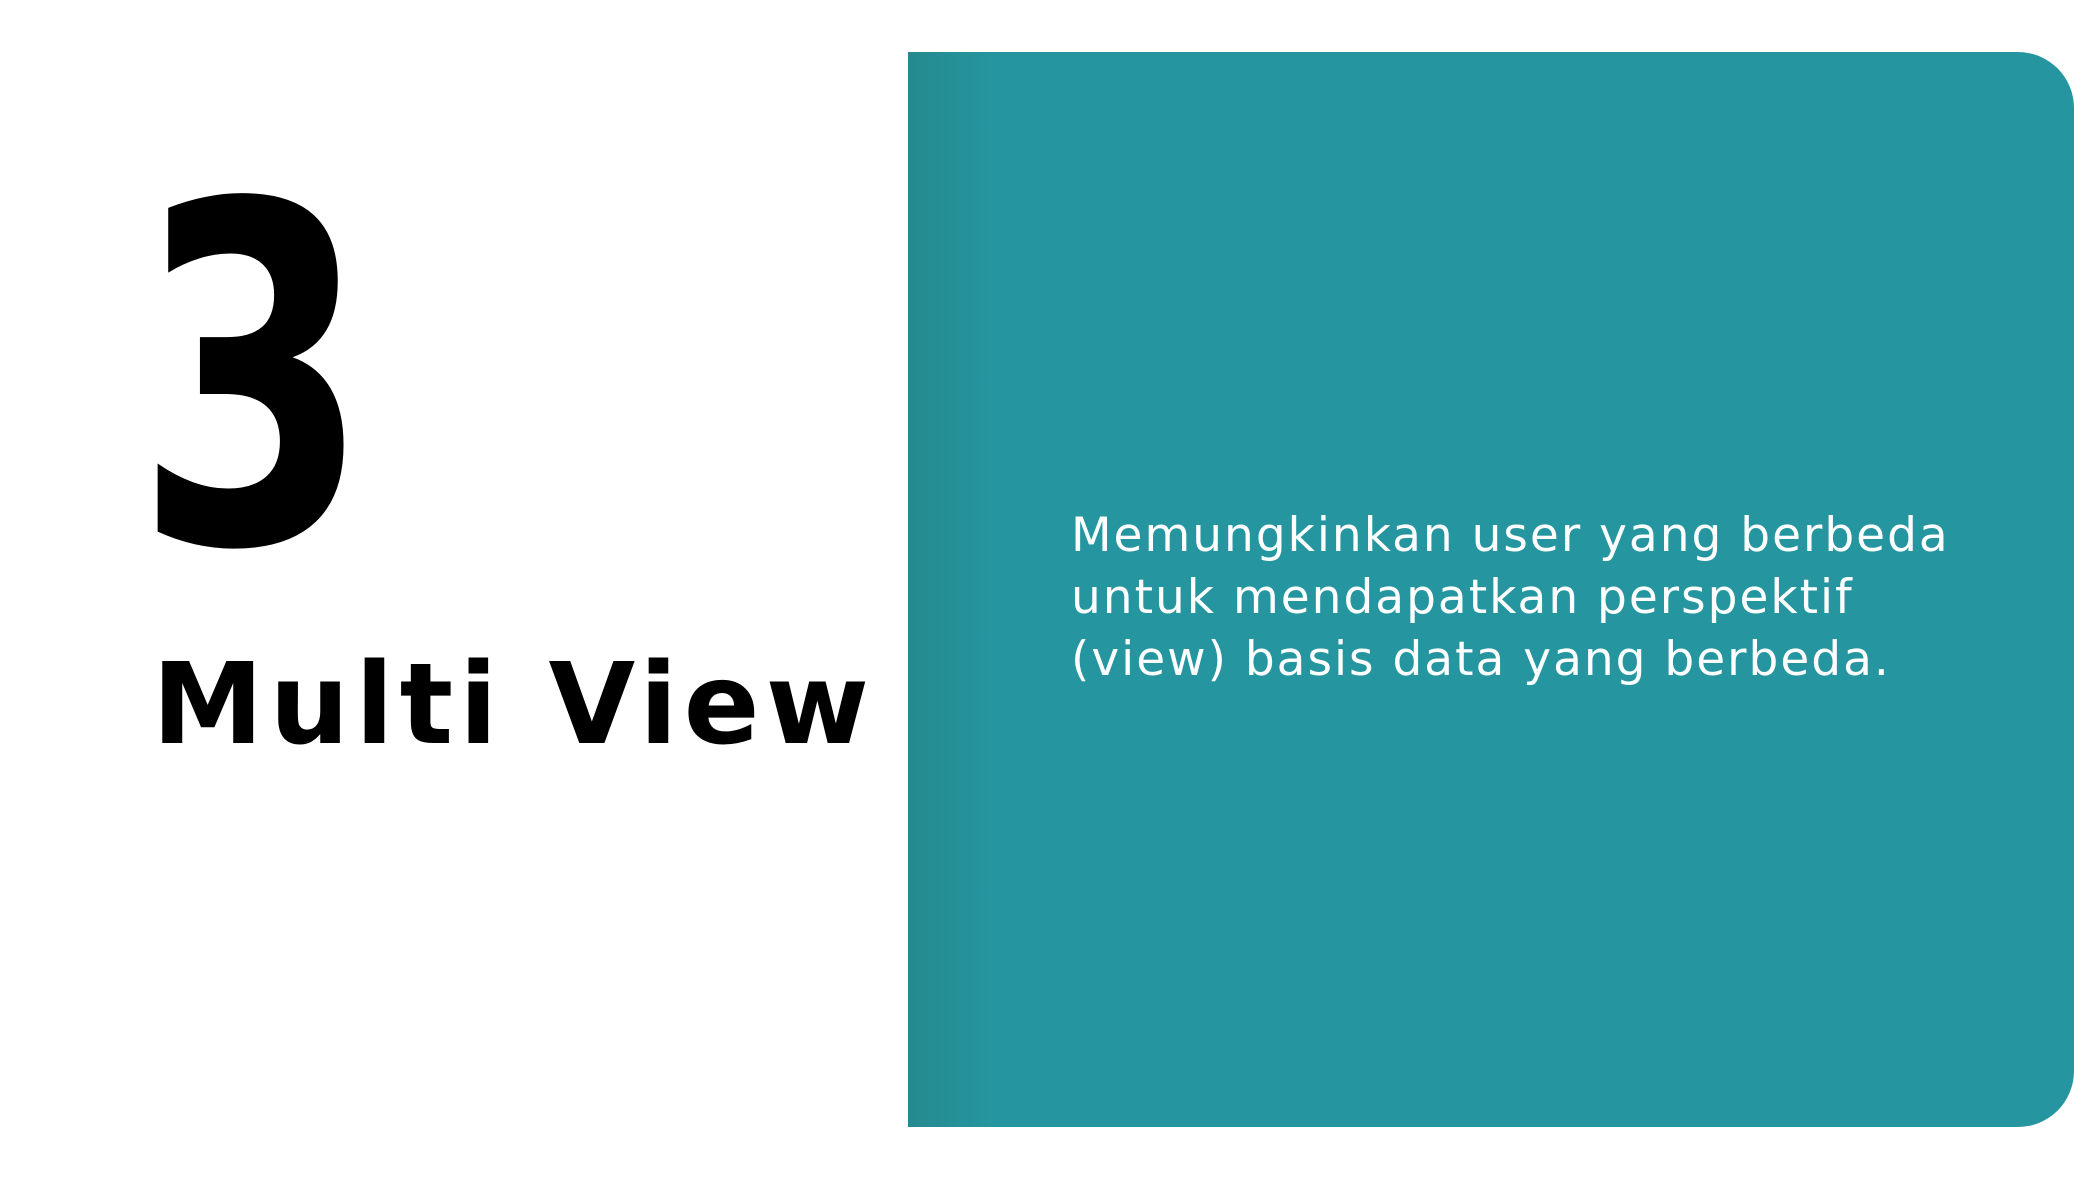 This screenshot has width=2074, height=1177. What do you see at coordinates (514, 705) in the screenshot?
I see `slide-title: Multi View` at bounding box center [514, 705].